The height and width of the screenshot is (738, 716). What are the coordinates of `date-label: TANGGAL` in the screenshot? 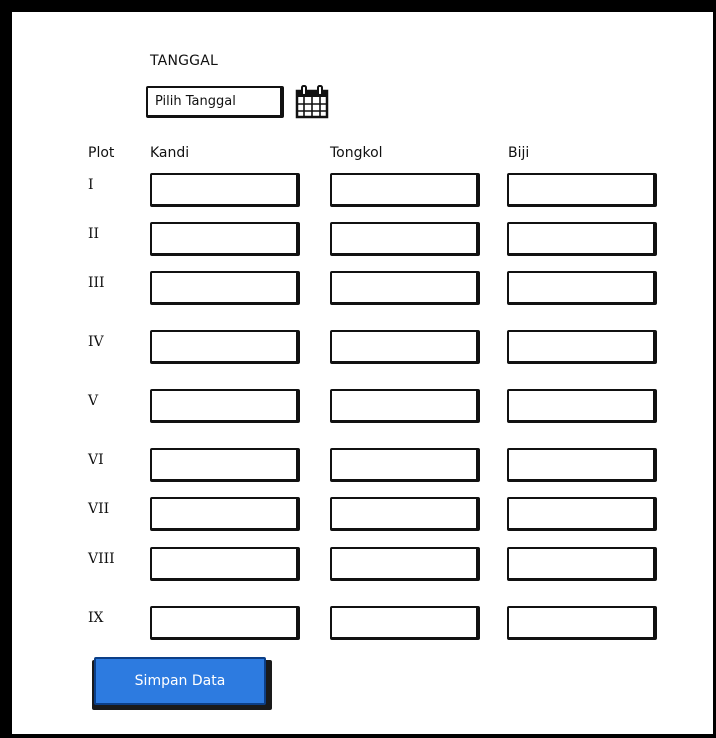 It's located at (184, 61).